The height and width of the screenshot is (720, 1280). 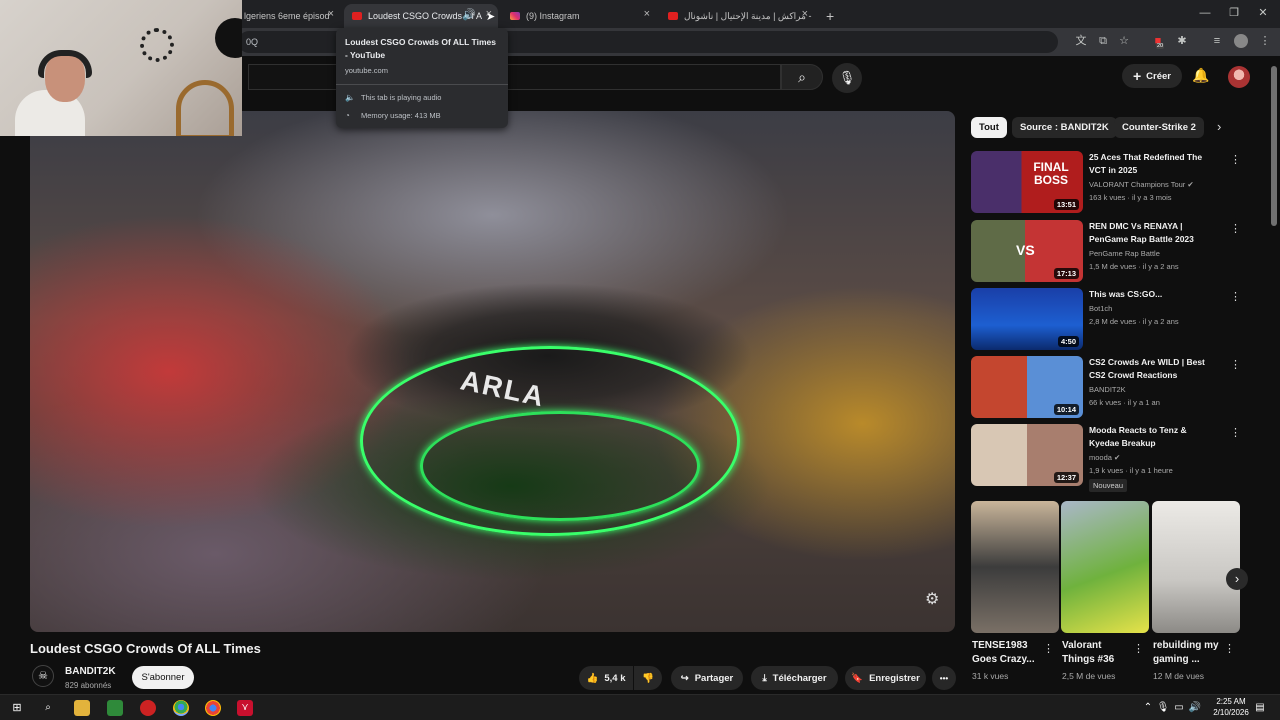 I want to click on notification-icon: ▤, so click(x=1260, y=708).